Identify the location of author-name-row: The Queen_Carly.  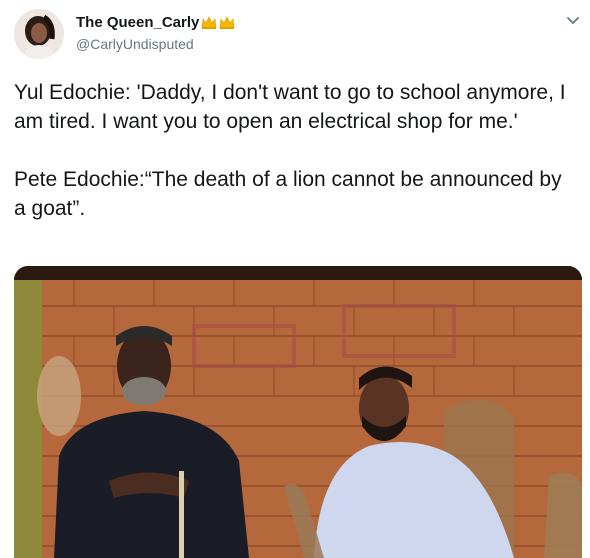
(155, 22).